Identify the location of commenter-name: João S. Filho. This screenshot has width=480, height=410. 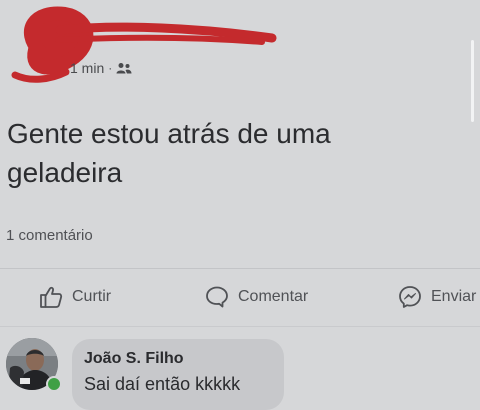
(134, 359).